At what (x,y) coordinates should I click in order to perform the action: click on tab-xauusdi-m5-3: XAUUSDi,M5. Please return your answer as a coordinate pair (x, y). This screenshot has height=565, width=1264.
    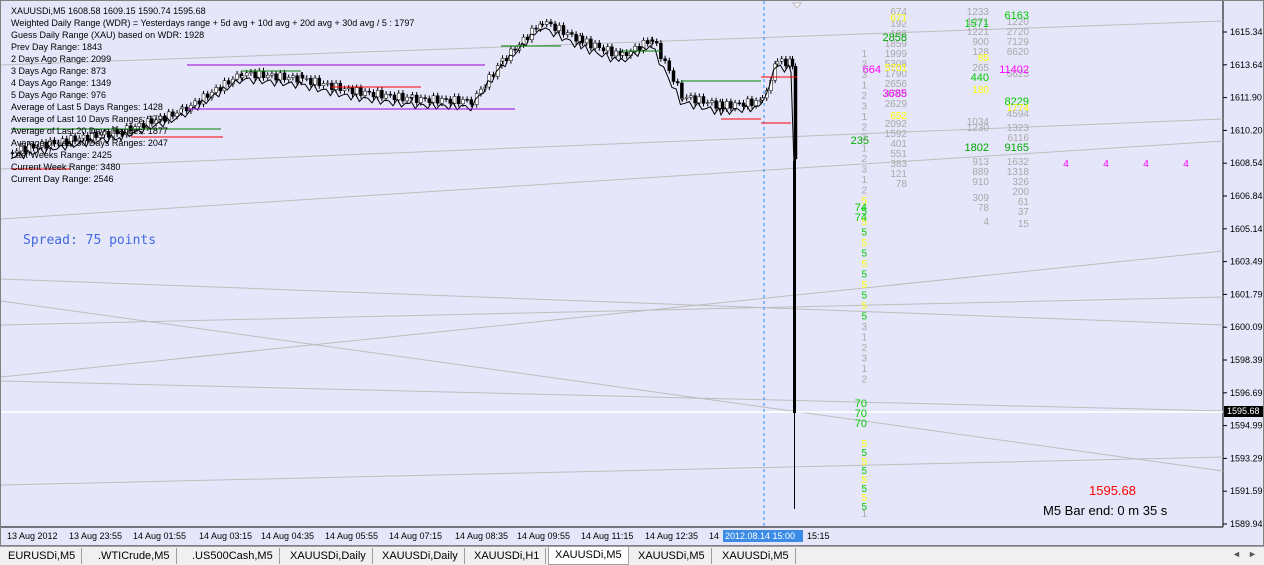
    Looking at the image, I should click on (756, 556).